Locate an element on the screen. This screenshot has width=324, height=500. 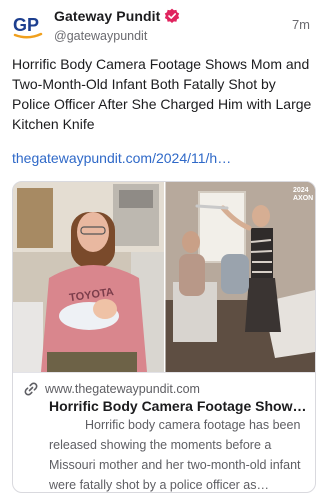
handle: @gatewaypundit is located at coordinates (100, 36).